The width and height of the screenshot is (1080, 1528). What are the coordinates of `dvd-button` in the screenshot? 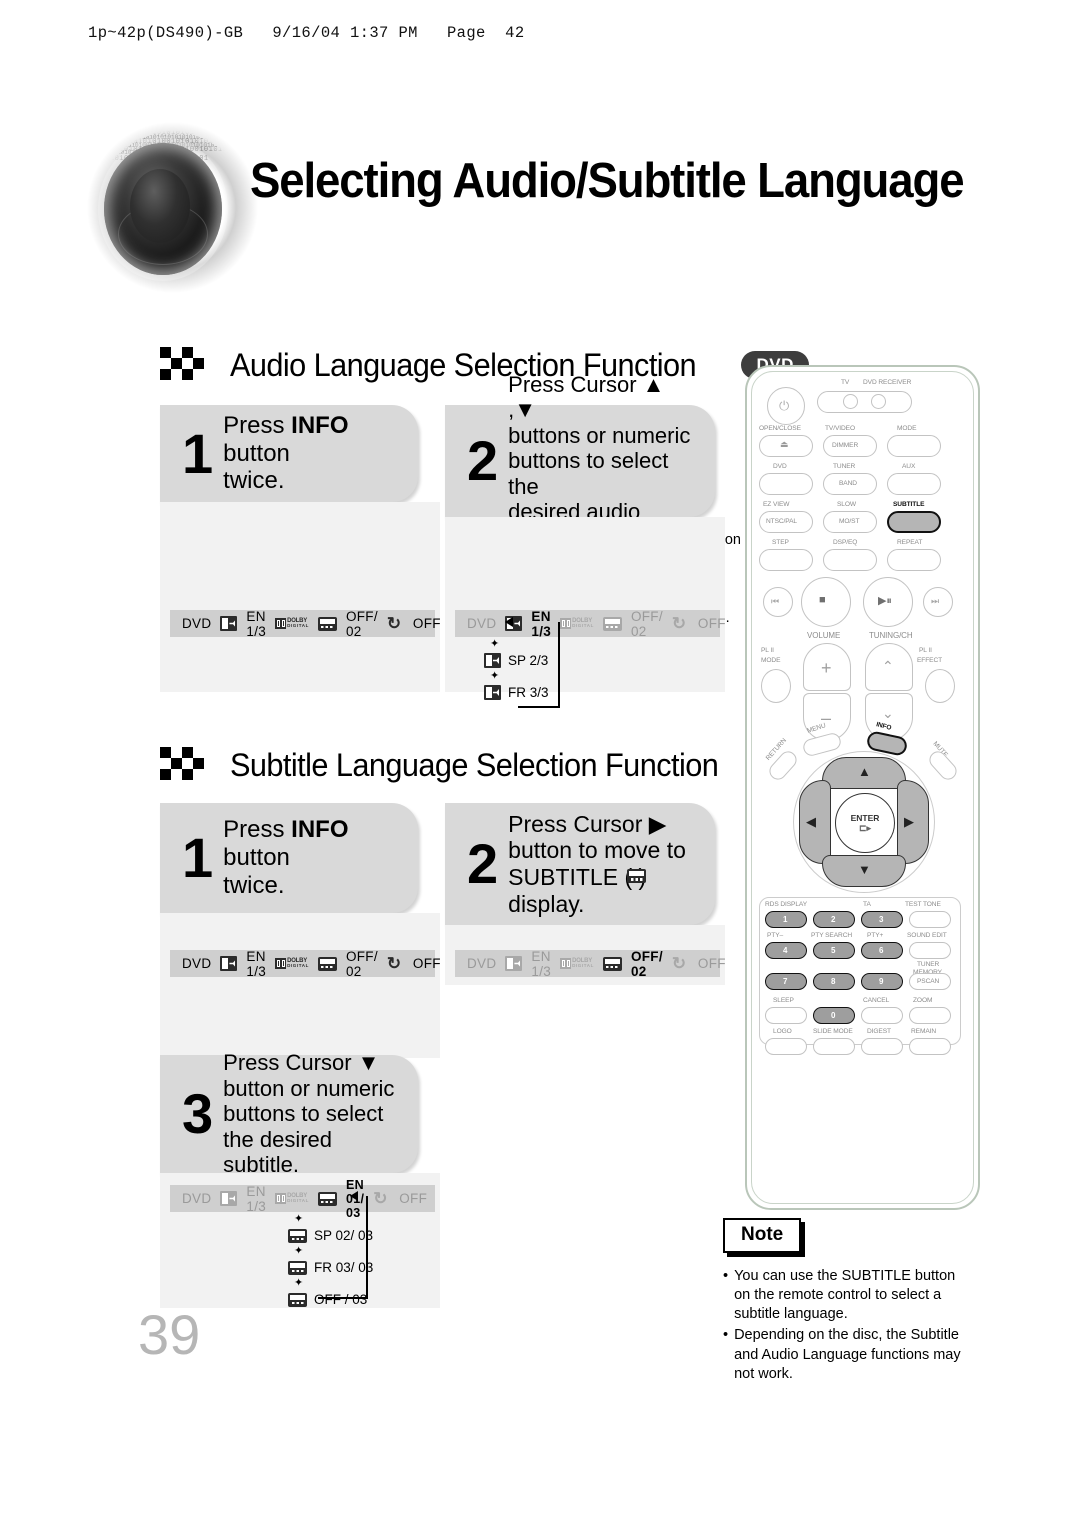 It's located at (786, 484).